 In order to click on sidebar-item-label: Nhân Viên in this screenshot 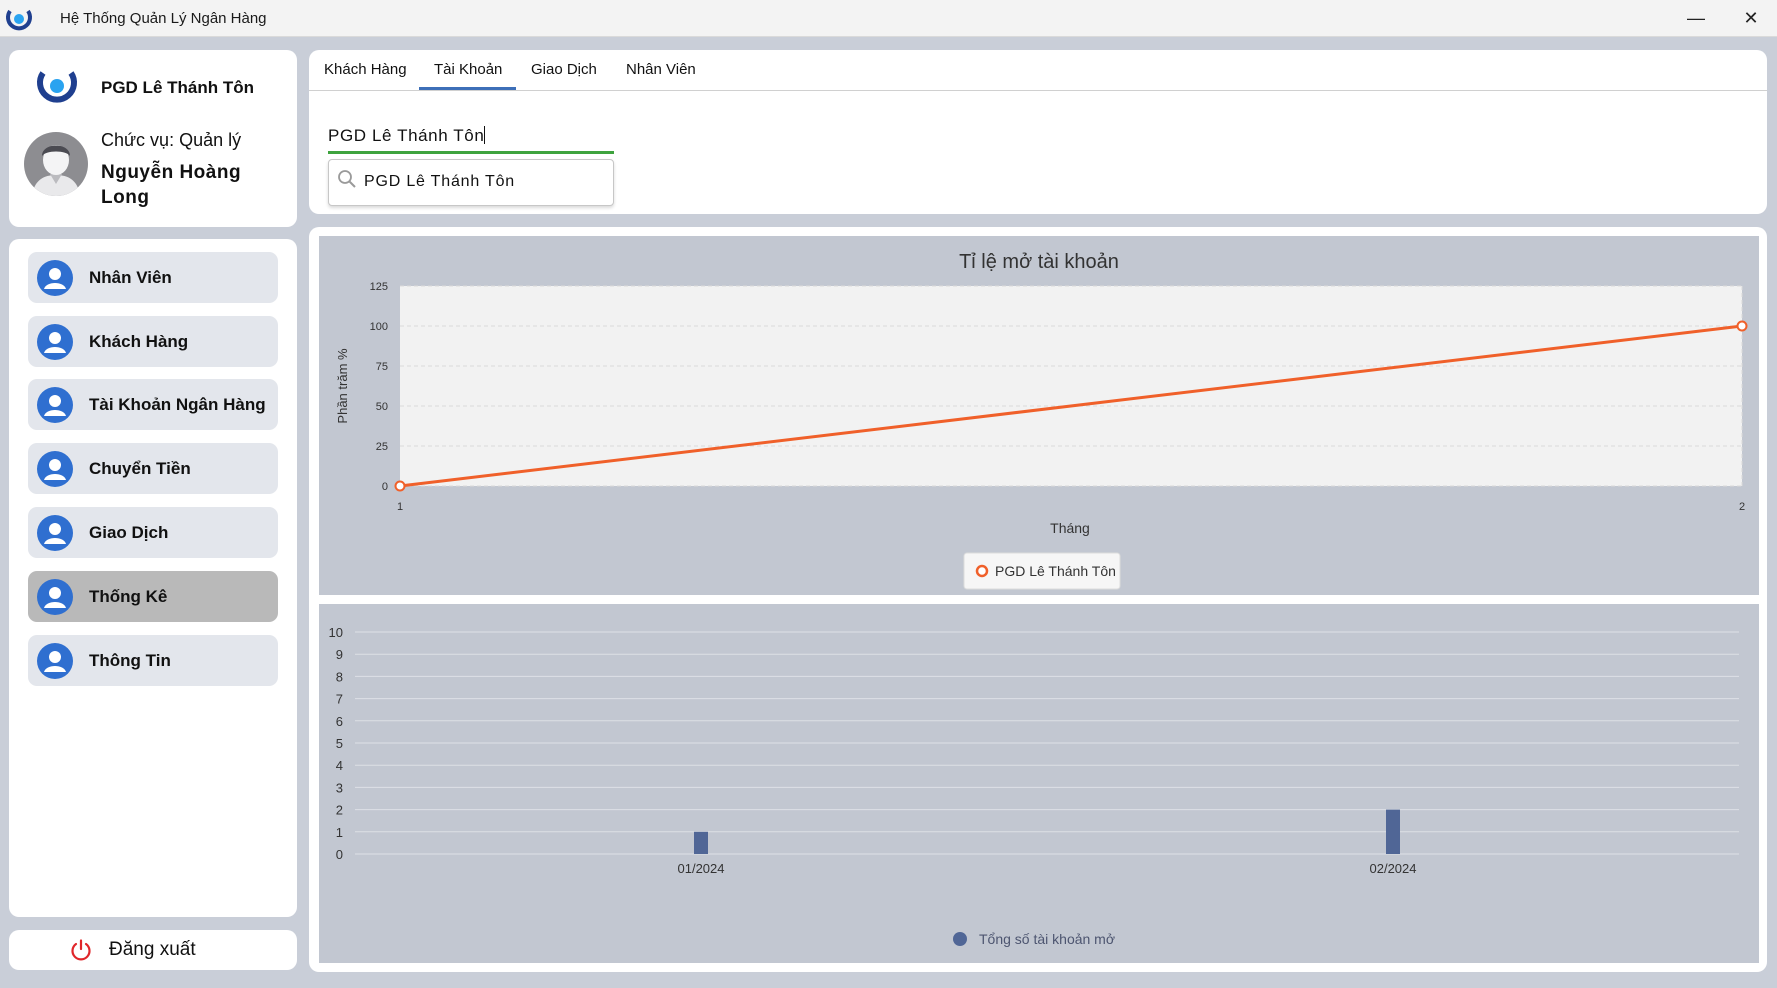, I will do `click(130, 277)`.